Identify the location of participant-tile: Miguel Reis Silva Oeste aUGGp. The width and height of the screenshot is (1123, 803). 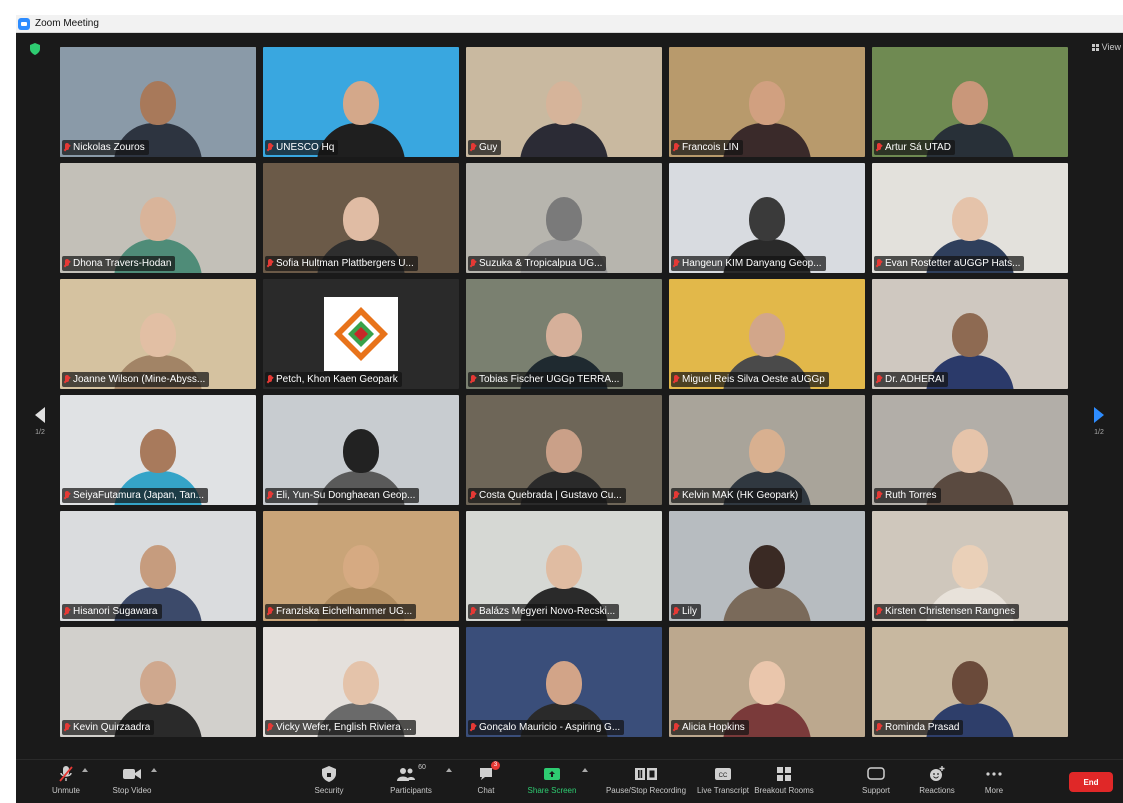
(767, 334).